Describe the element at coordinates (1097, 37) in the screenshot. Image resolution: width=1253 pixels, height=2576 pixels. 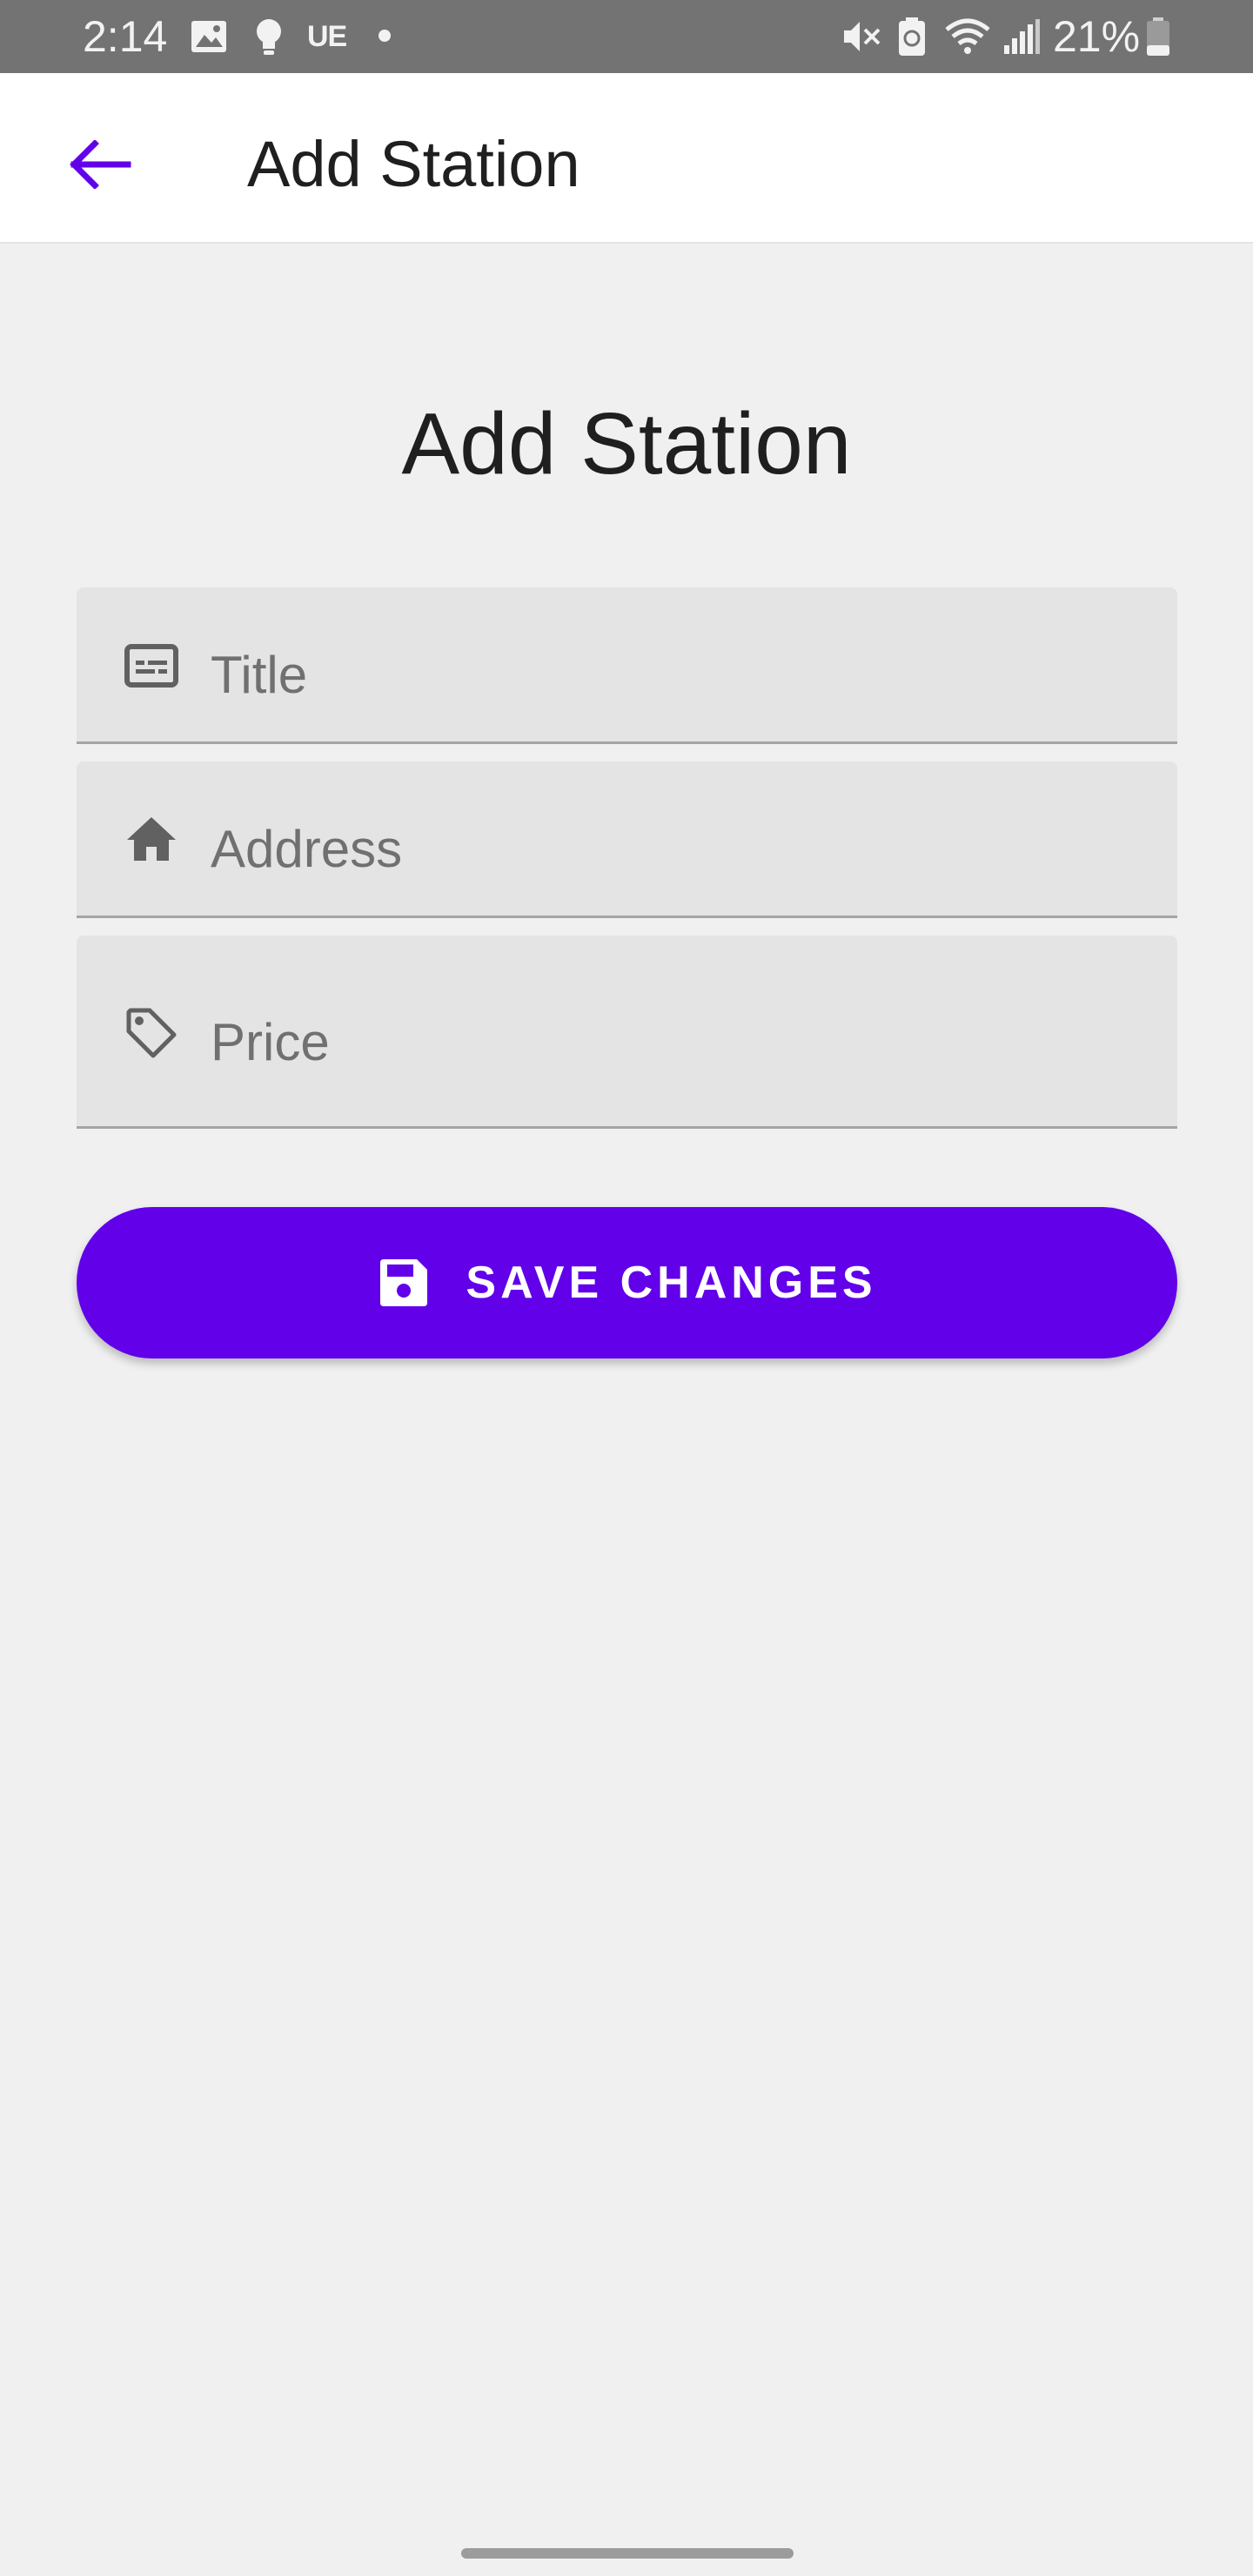
I see `status-battery-percent: 21%` at that location.